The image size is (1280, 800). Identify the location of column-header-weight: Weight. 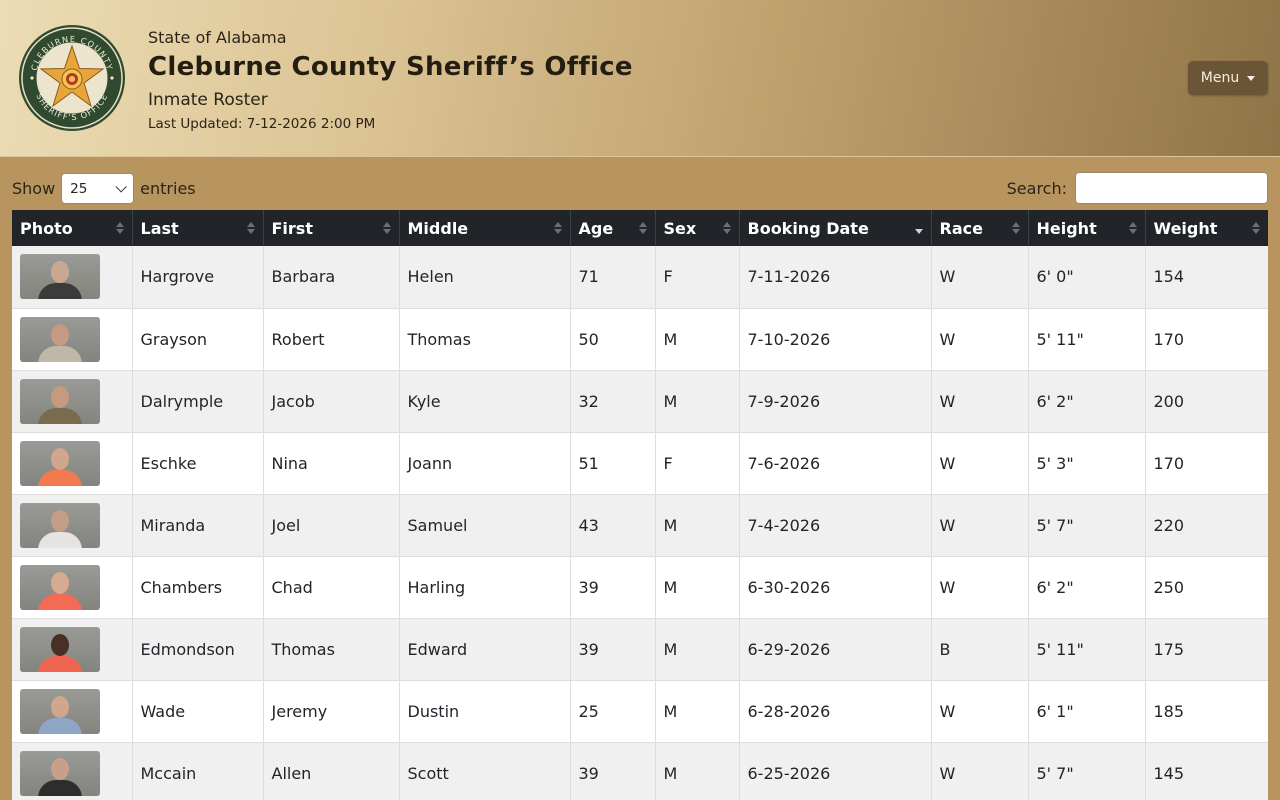
(1206, 228).